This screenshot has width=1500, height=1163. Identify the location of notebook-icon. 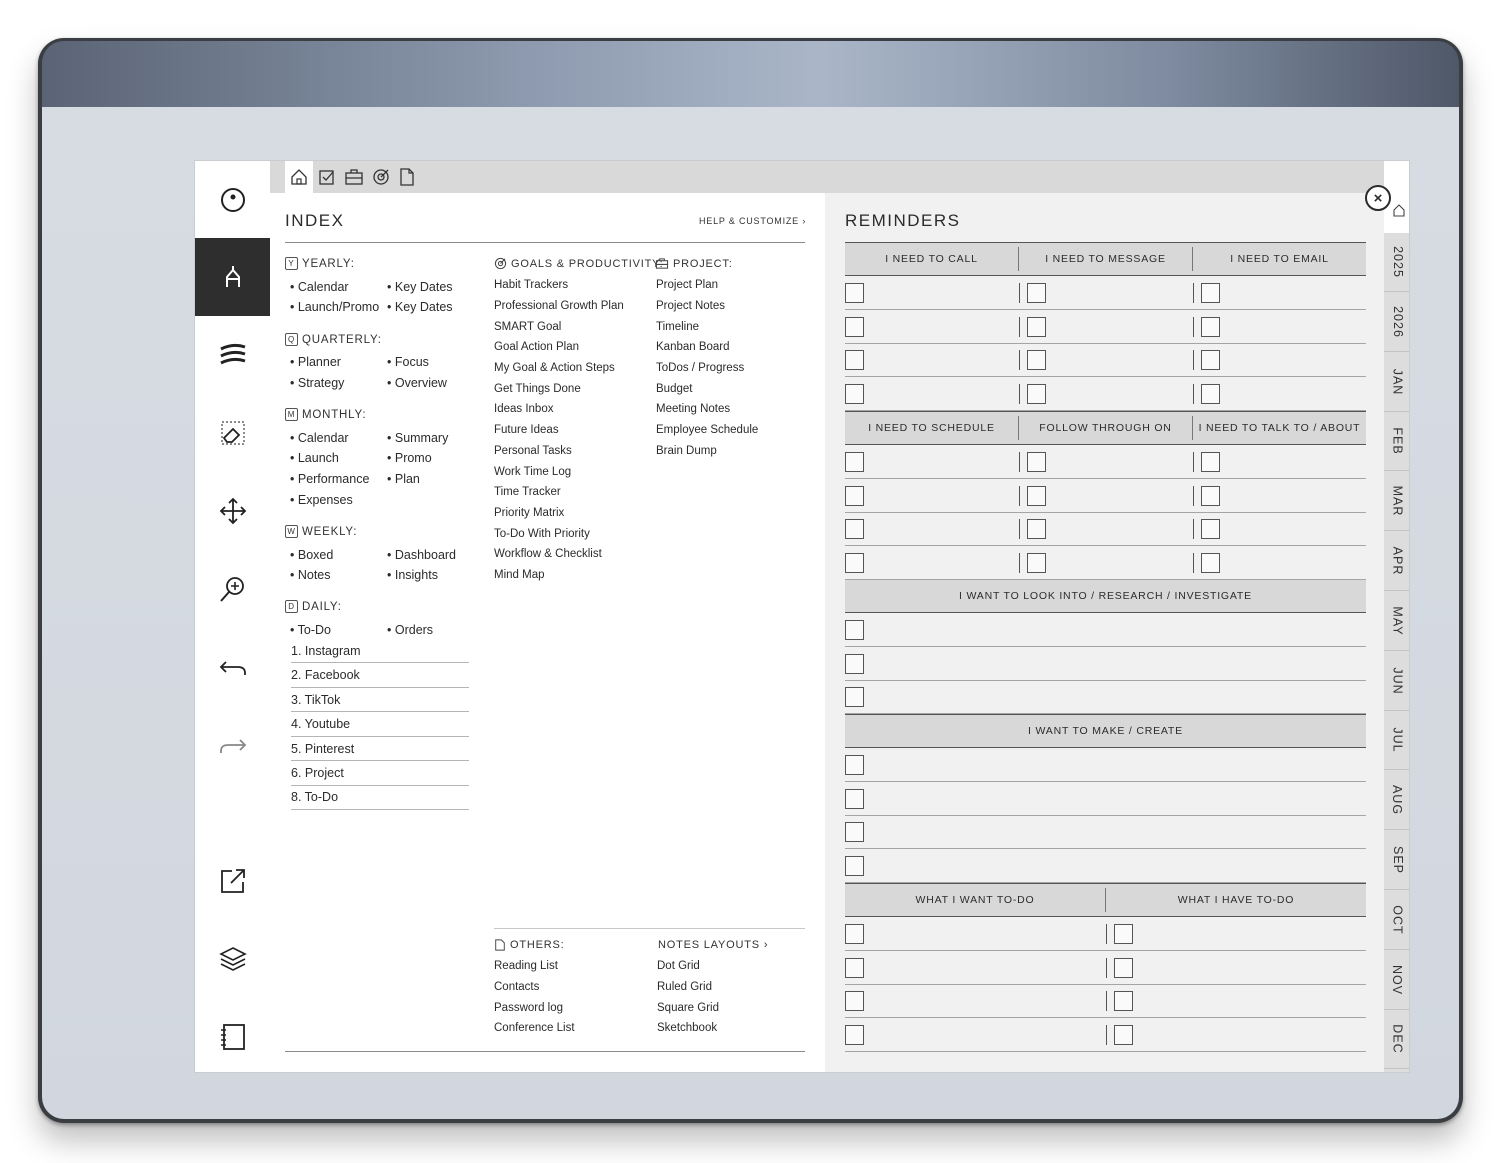
(232, 1035).